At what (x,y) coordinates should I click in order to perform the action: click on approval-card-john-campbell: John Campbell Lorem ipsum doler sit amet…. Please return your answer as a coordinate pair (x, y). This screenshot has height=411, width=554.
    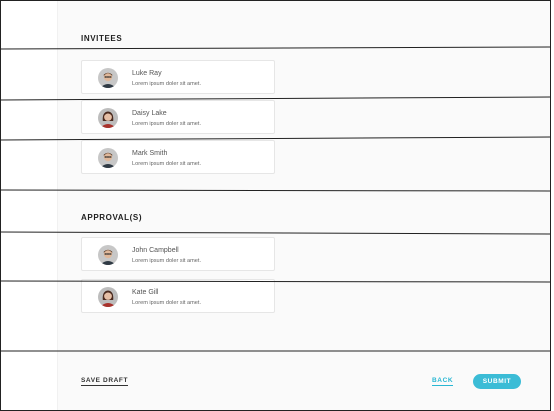
    Looking at the image, I should click on (178, 254).